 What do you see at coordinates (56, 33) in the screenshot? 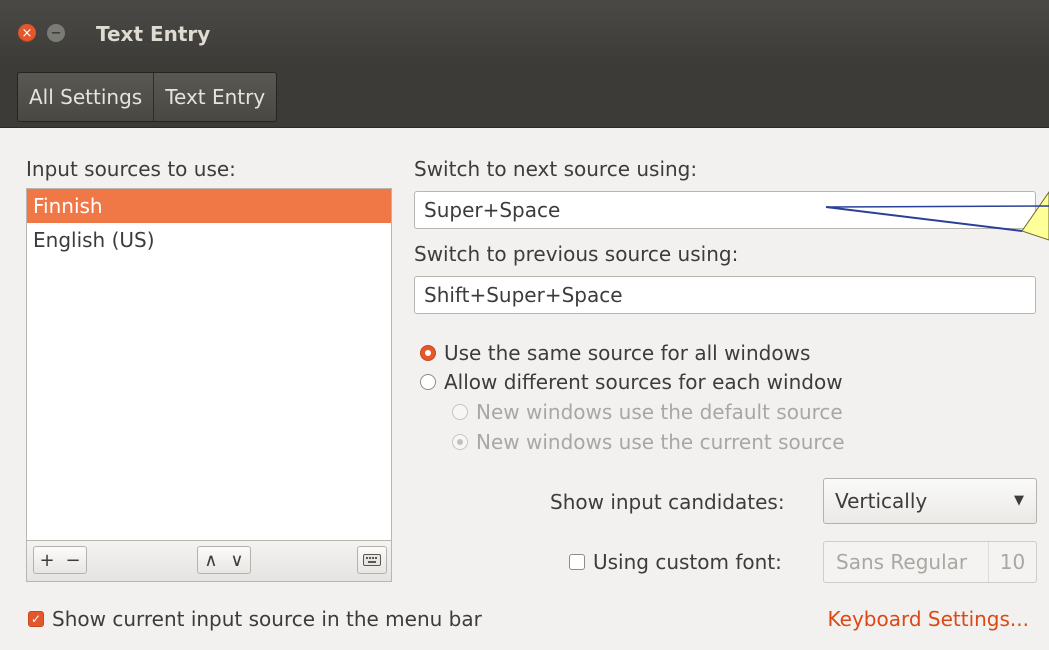
I see `minimize-button: −` at bounding box center [56, 33].